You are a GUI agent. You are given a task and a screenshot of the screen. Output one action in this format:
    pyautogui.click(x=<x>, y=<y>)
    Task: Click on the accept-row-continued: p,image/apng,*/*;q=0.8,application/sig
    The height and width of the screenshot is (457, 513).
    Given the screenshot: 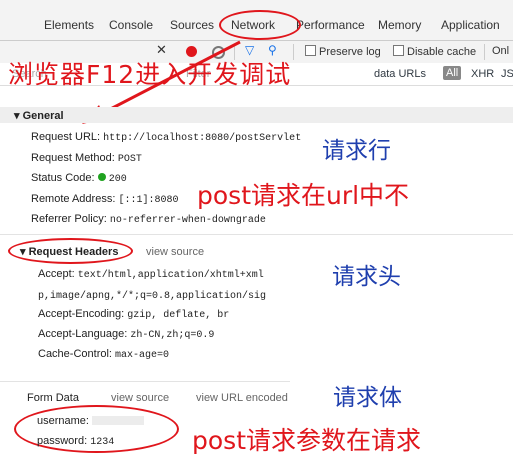 What is the action you would take?
    pyautogui.click(x=152, y=296)
    